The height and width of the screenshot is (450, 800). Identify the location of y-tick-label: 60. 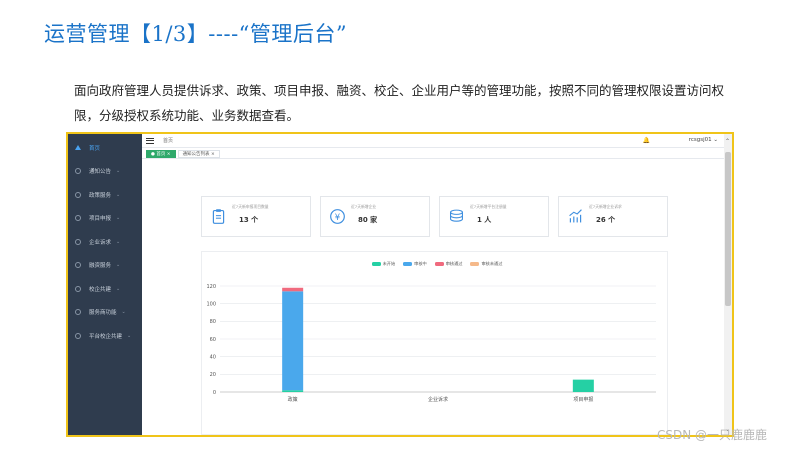
(213, 340).